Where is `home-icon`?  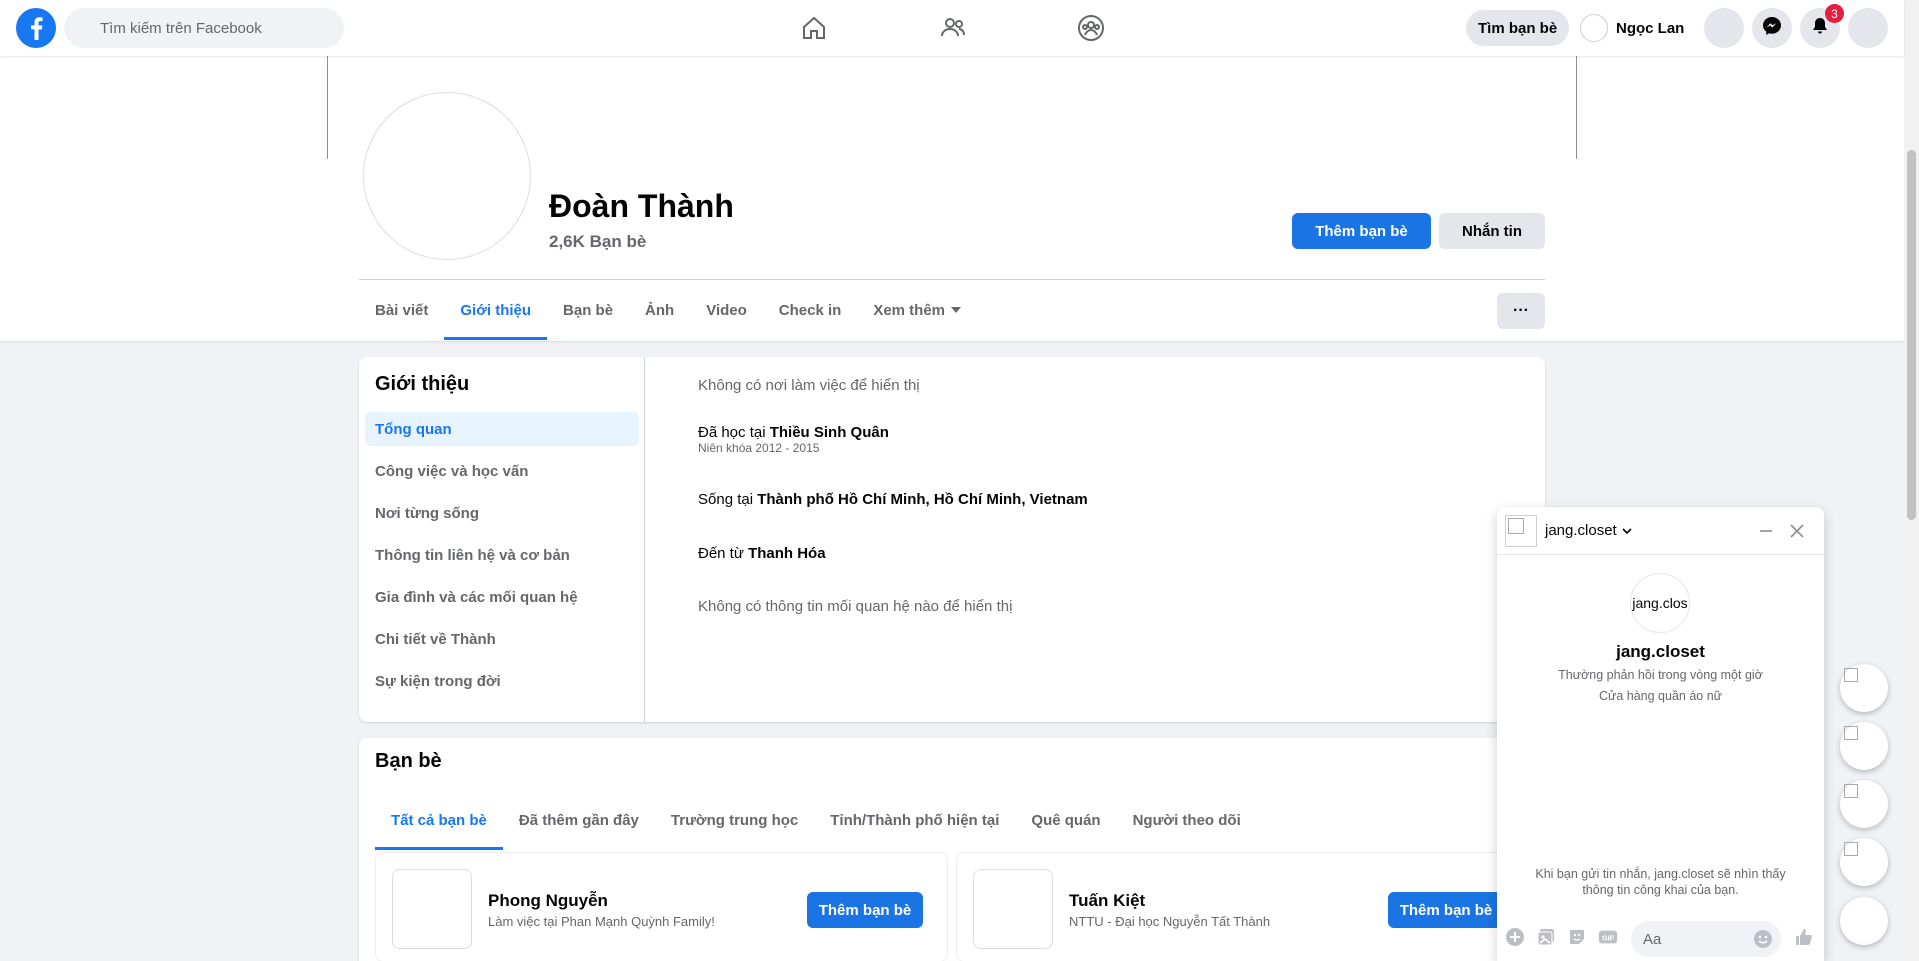
home-icon is located at coordinates (814, 28).